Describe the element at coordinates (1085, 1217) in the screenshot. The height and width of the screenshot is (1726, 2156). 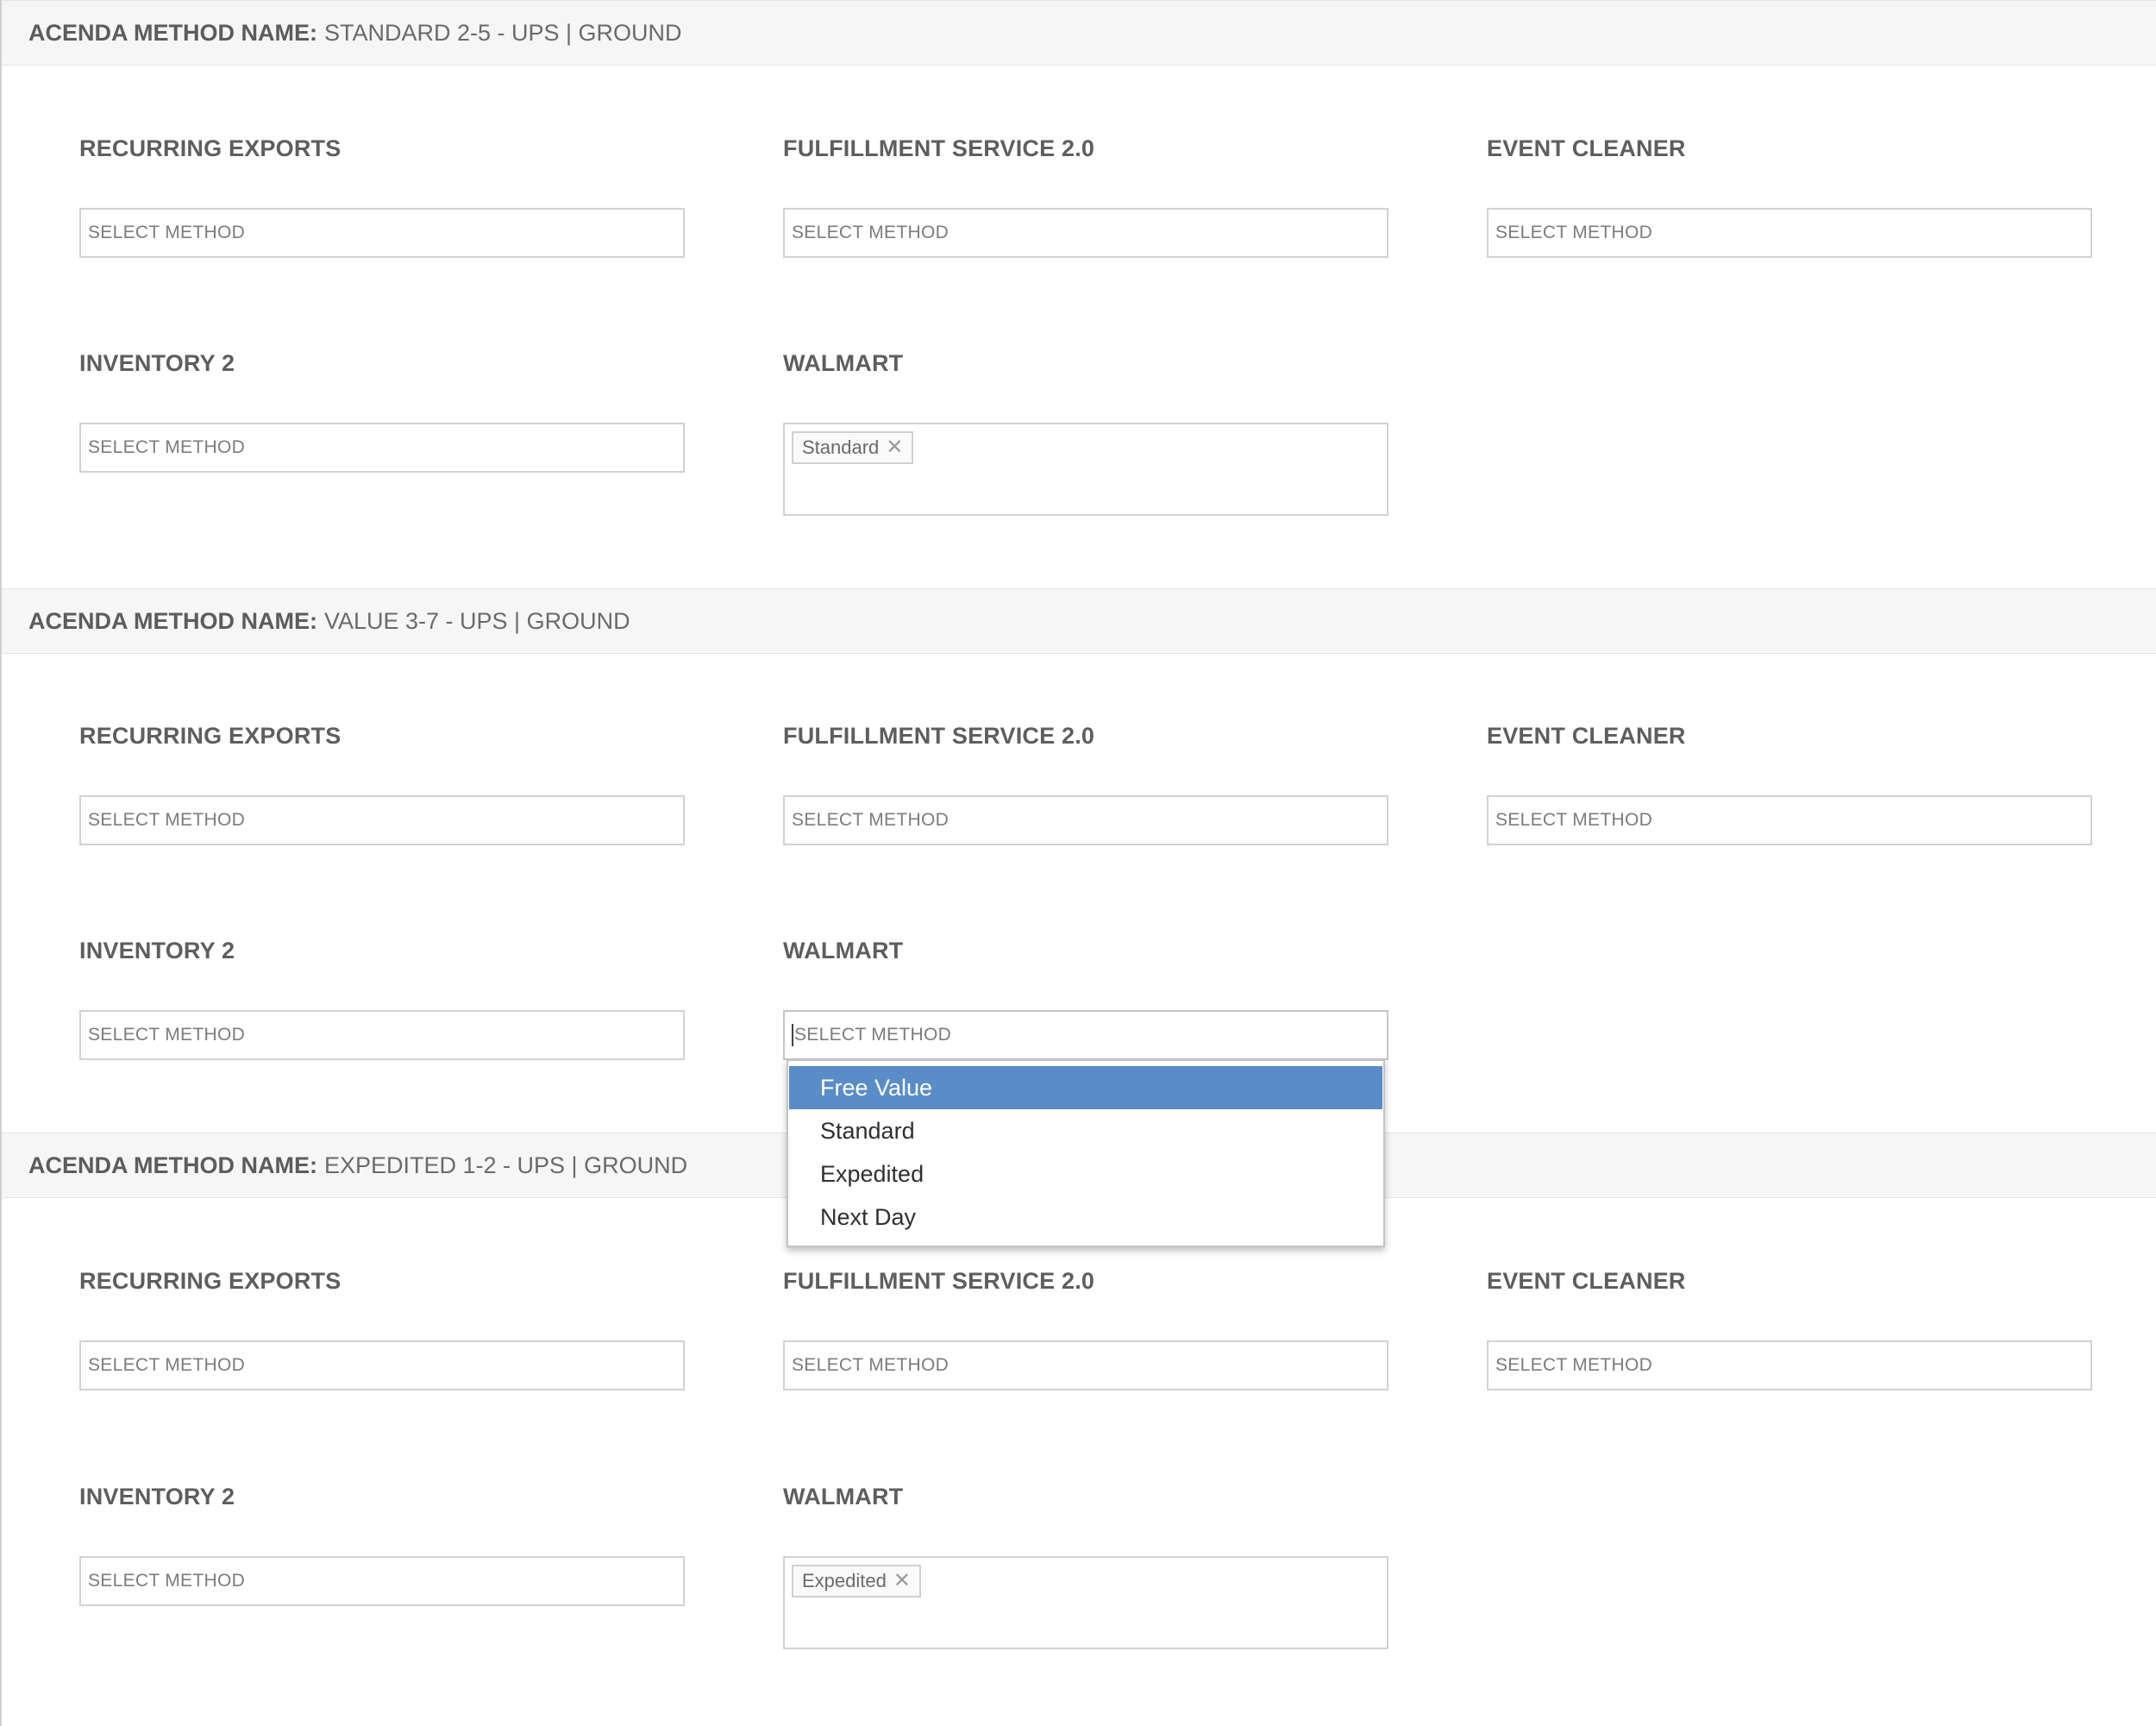
I see `dropdown-option-next-day: Next Day` at that location.